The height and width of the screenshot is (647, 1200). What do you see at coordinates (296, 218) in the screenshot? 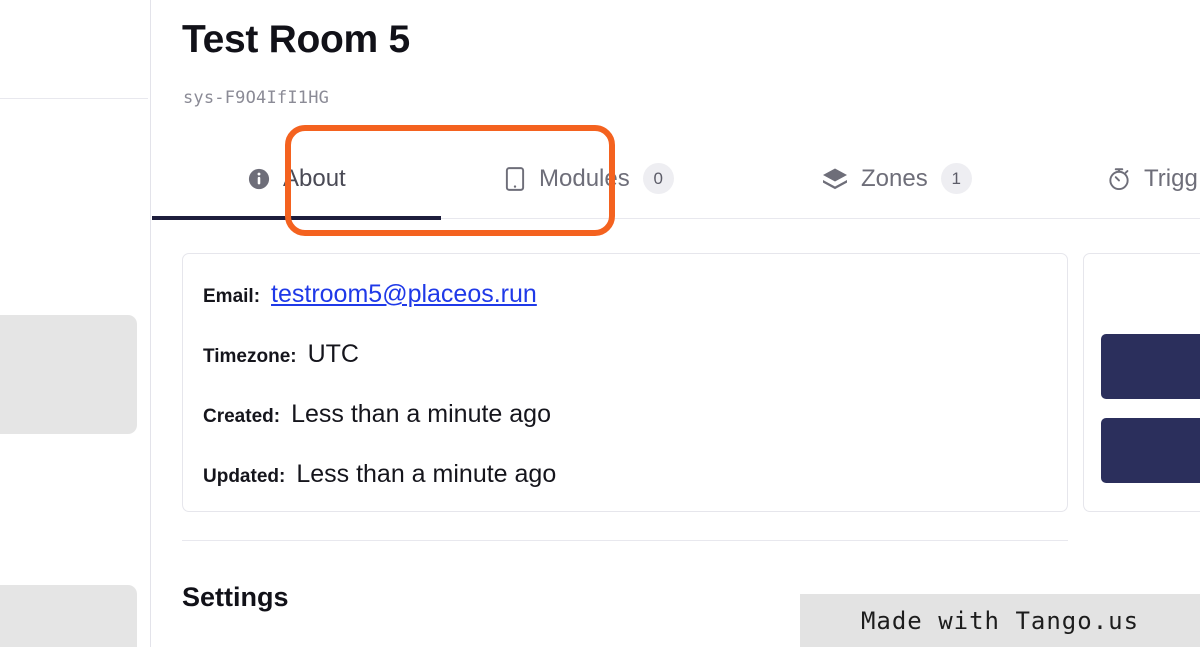
I see `active-tab-underline` at bounding box center [296, 218].